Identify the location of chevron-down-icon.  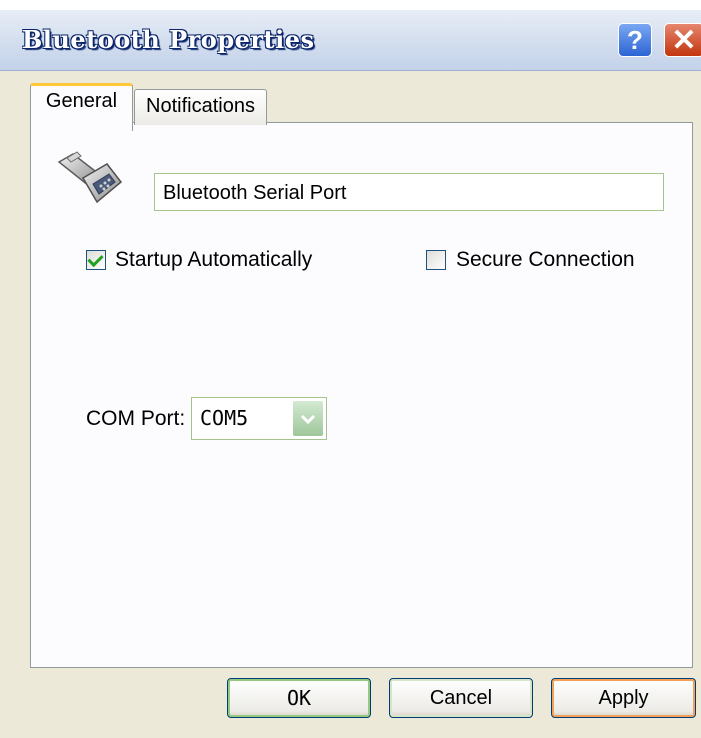
(308, 419).